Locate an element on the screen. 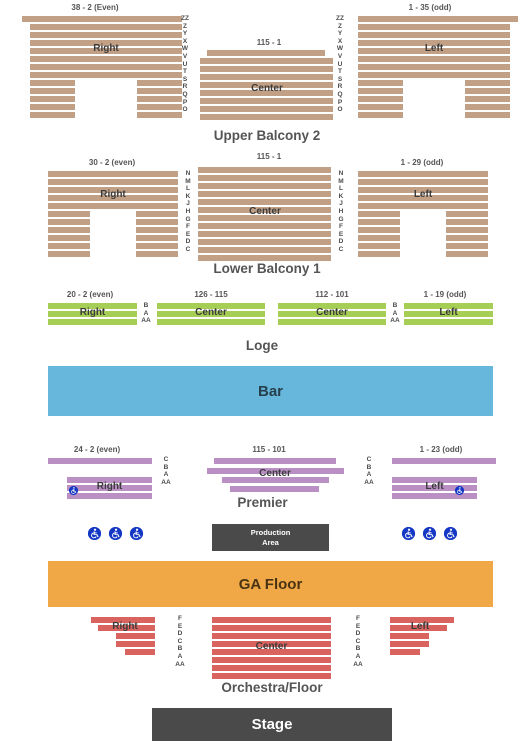 This screenshot has height=750, width=525. stage-block: Stage is located at coordinates (272, 724).